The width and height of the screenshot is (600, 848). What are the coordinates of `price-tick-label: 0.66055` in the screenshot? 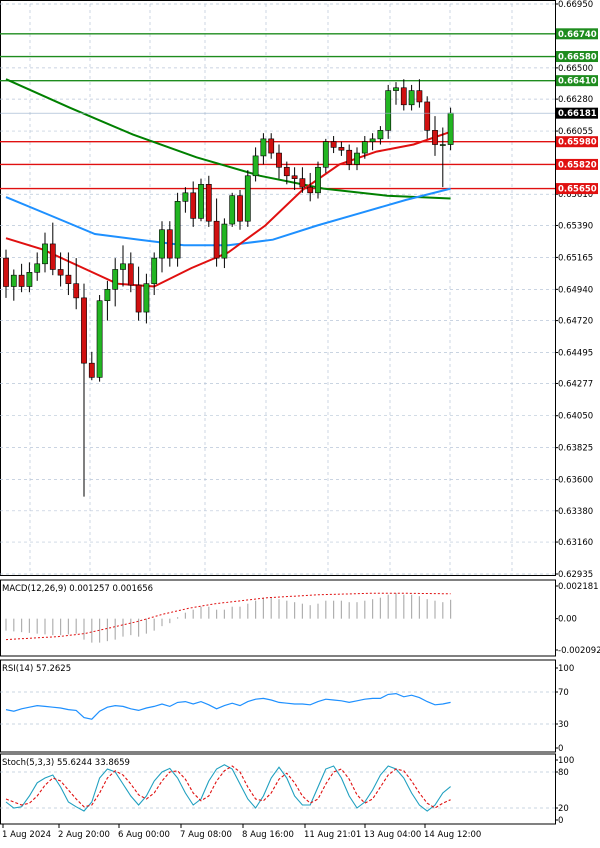 It's located at (575, 132).